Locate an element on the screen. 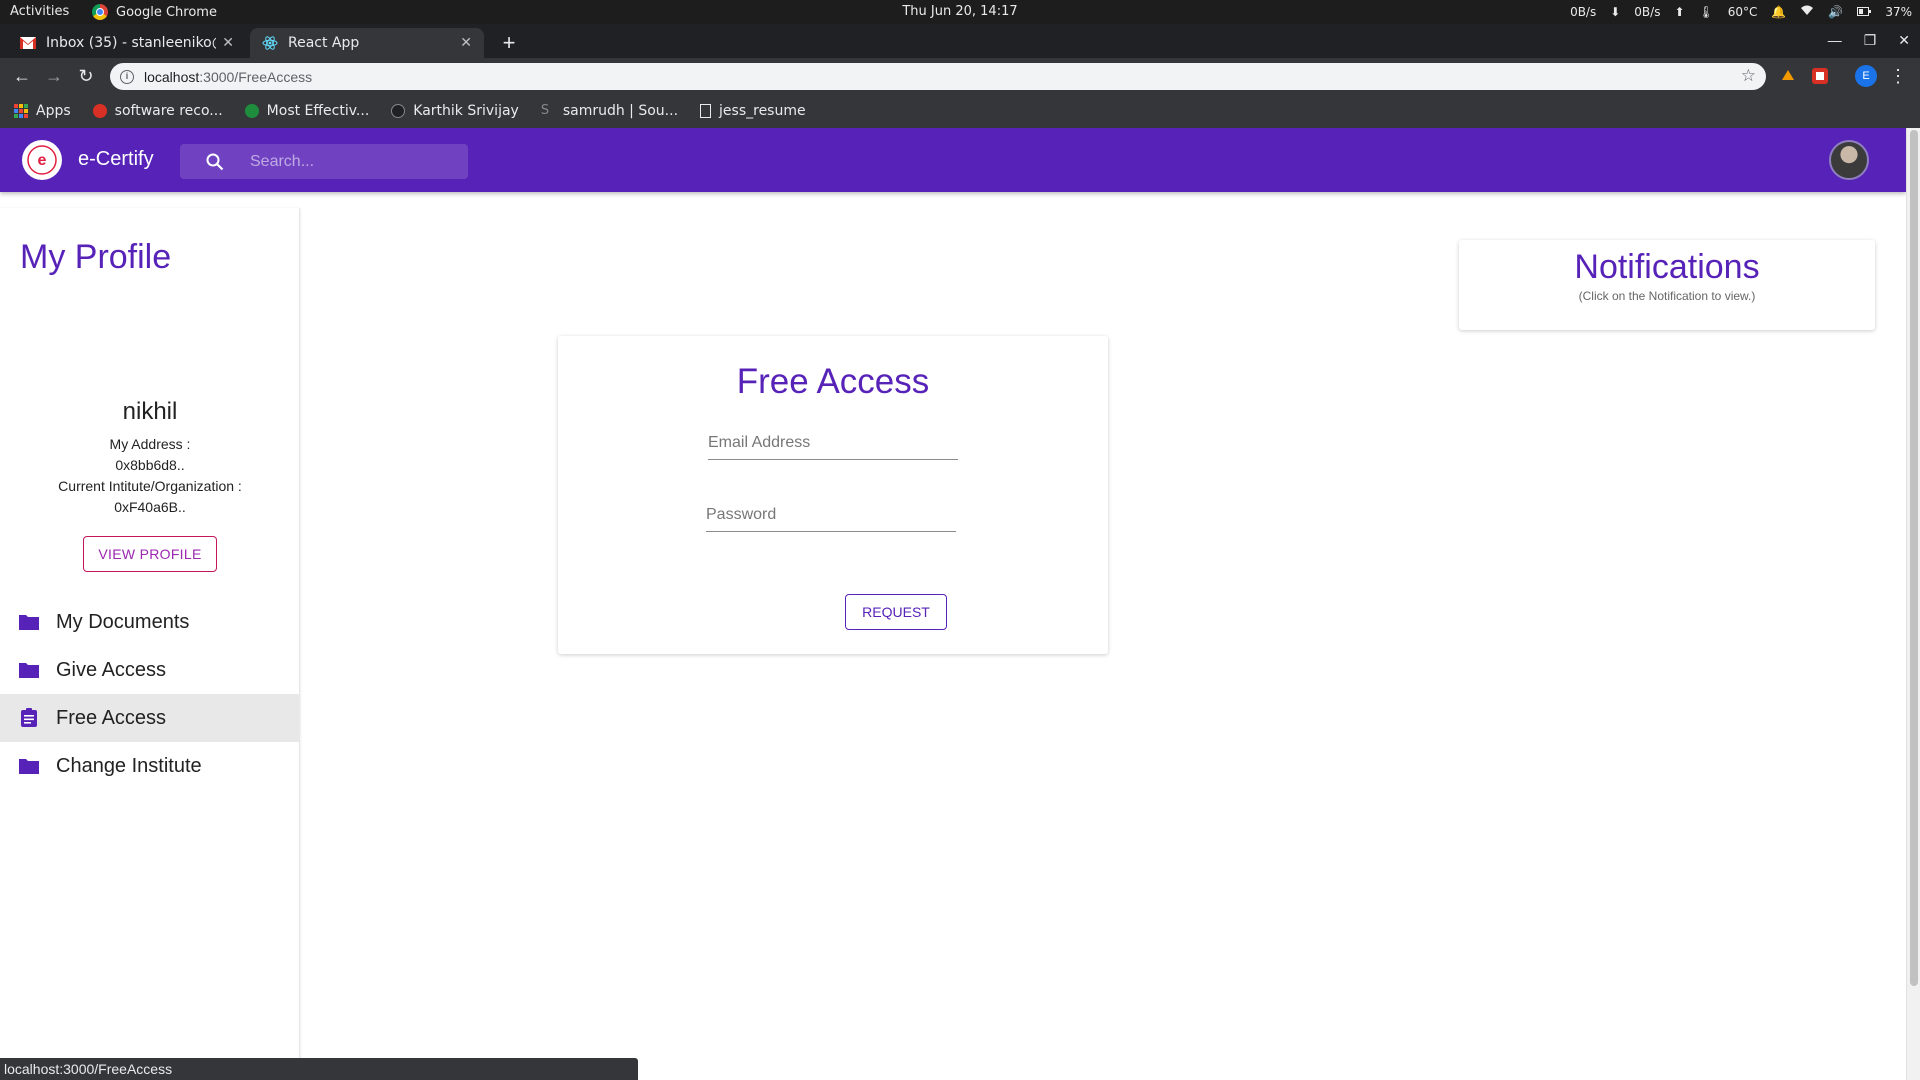  temperature-value: 60°C is located at coordinates (1742, 11).